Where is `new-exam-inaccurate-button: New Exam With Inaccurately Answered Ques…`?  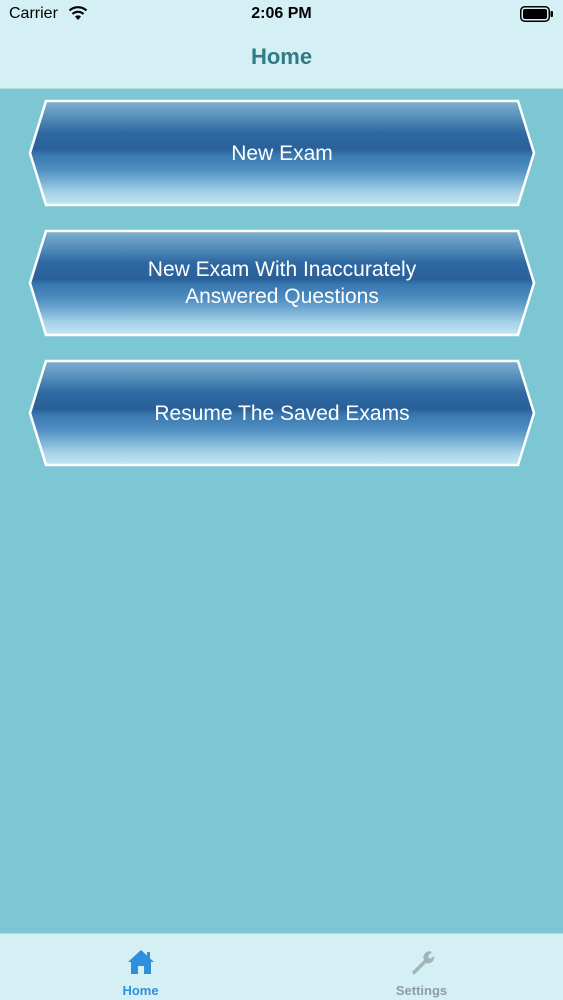 new-exam-inaccurate-button: New Exam With Inaccurately Answered Ques… is located at coordinates (282, 283).